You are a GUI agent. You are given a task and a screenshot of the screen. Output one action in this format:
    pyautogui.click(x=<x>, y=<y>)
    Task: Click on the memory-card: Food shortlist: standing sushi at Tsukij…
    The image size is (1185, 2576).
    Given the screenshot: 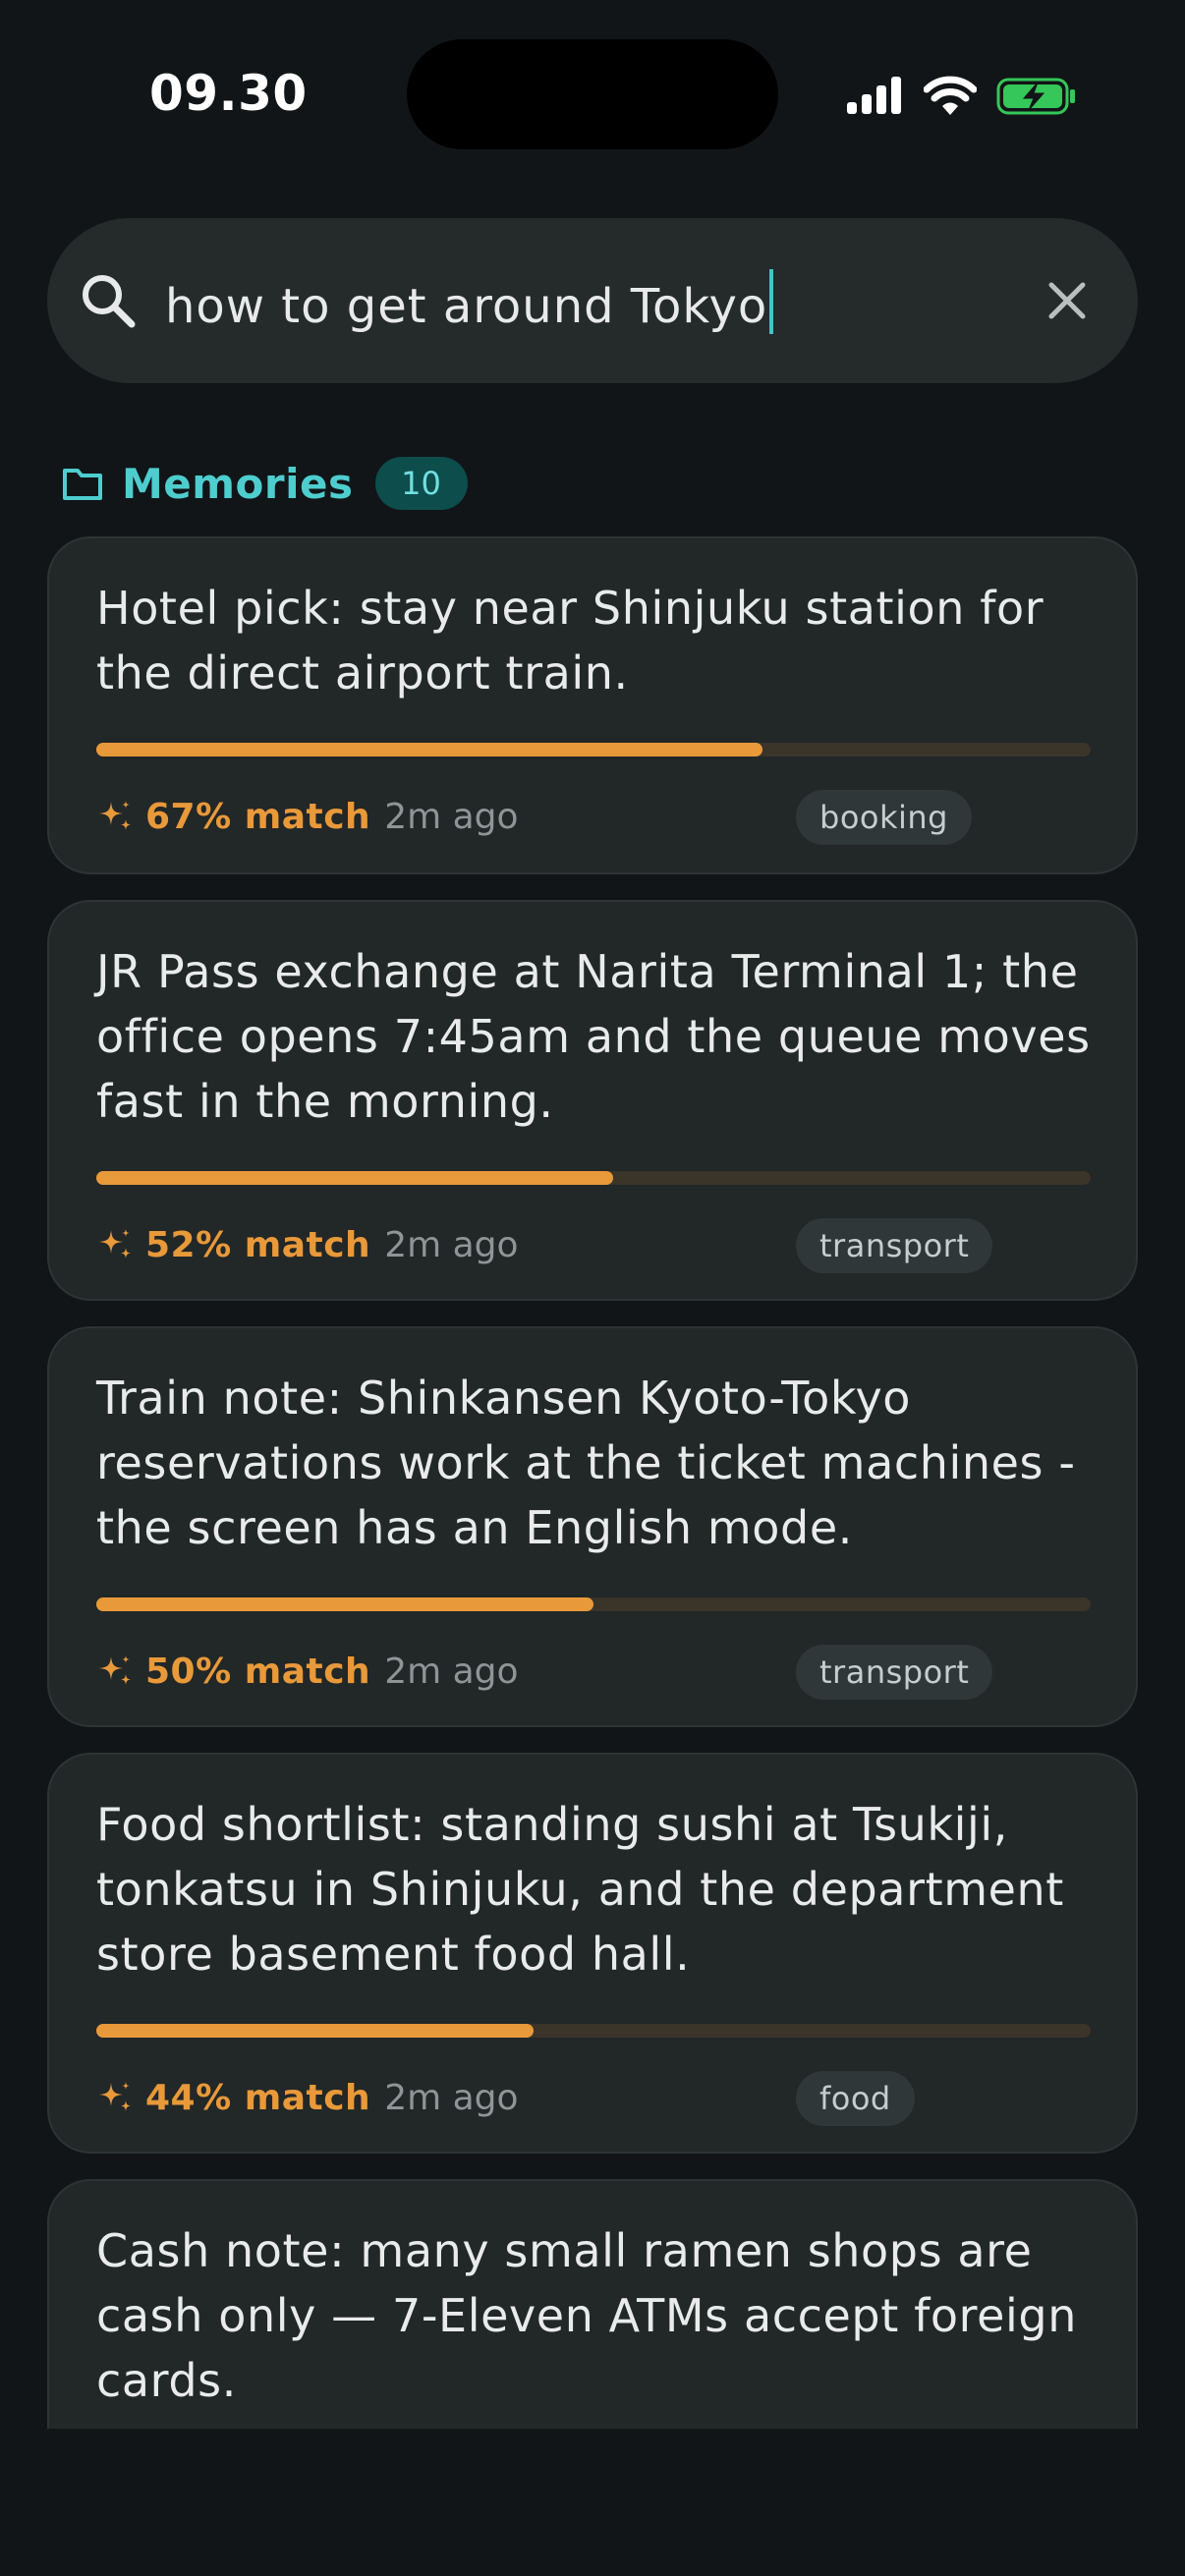 What is the action you would take?
    pyautogui.click(x=592, y=1953)
    